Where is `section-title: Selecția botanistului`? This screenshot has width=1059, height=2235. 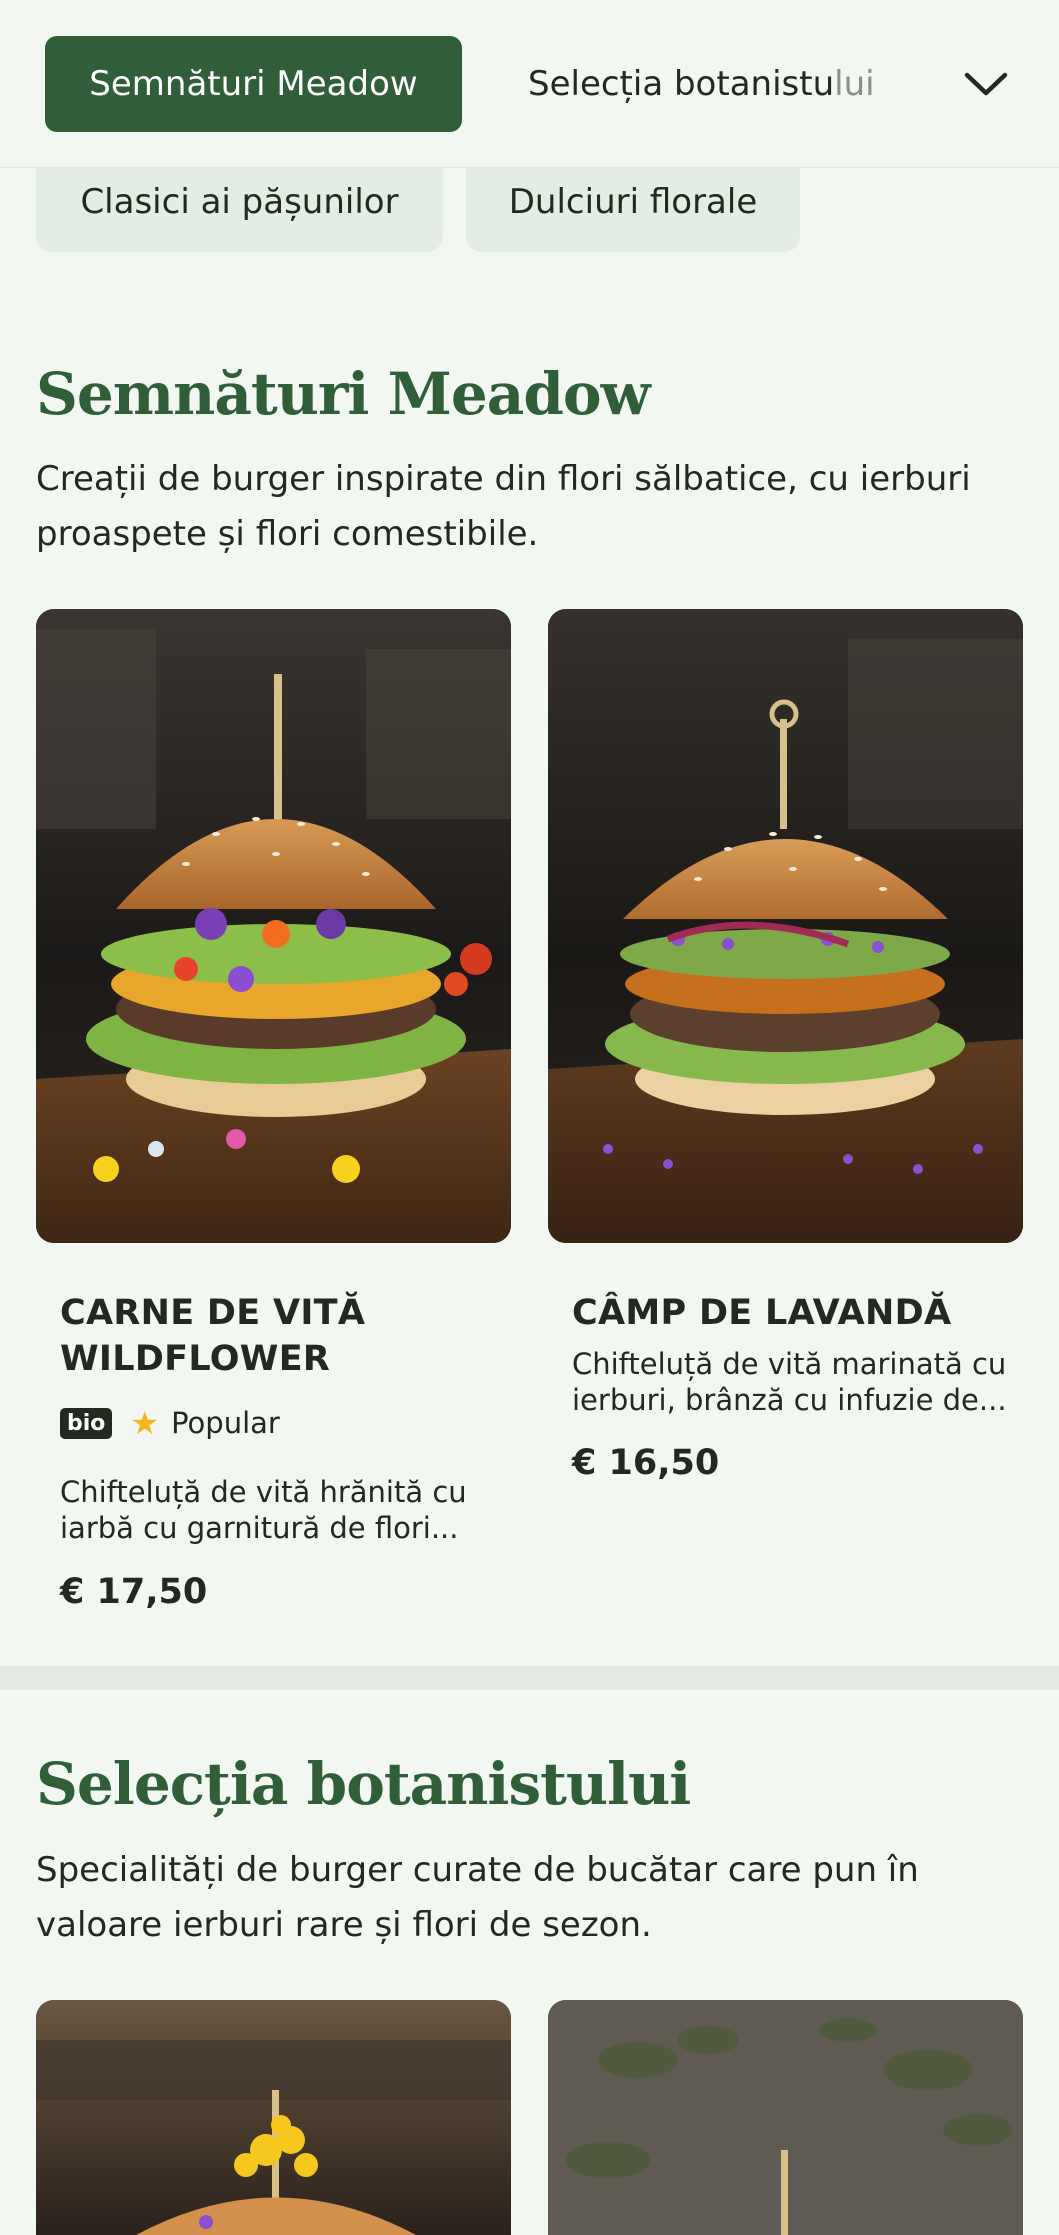
section-title: Selecția botanistului is located at coordinates (363, 1784).